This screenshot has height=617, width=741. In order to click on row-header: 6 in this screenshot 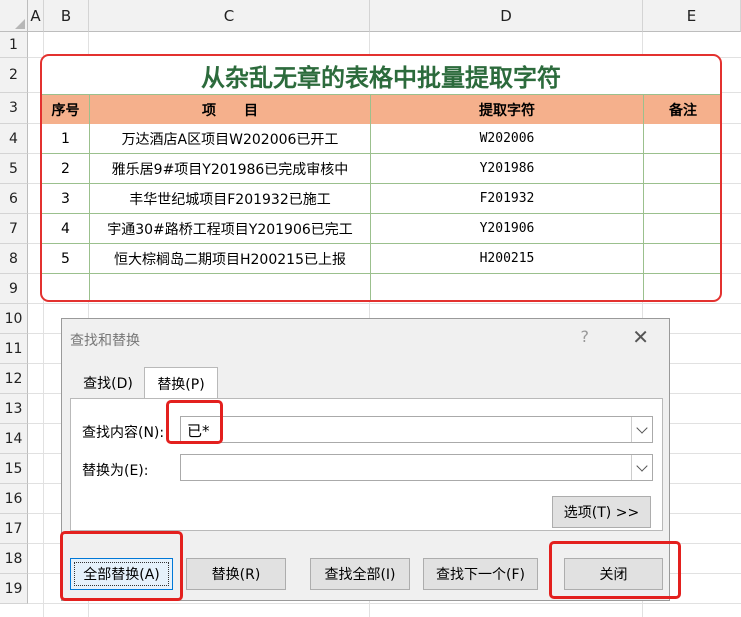, I will do `click(14, 199)`.